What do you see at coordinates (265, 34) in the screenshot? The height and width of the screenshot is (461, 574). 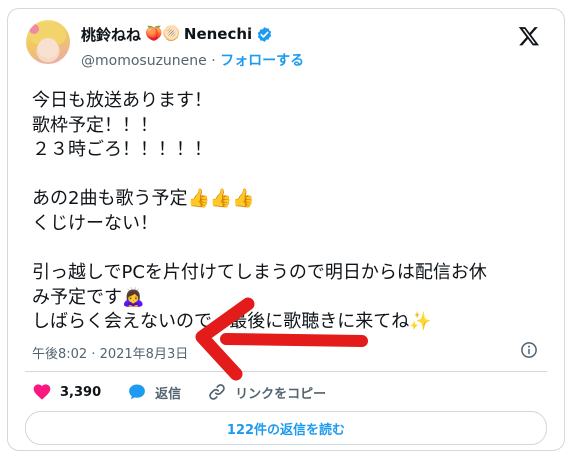 I see `verified-badge-icon` at bounding box center [265, 34].